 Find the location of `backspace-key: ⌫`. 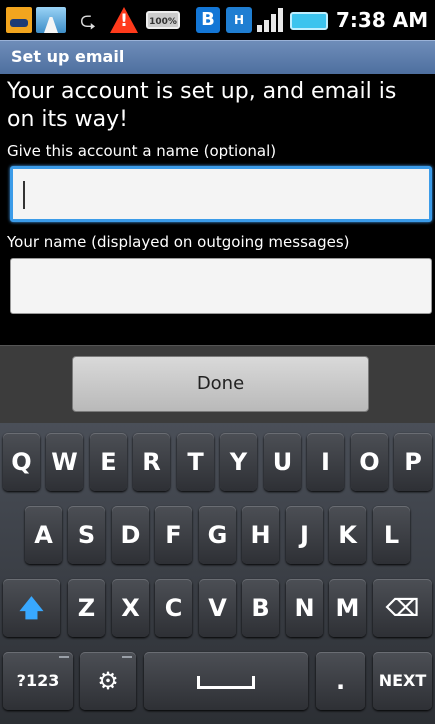

backspace-key: ⌫ is located at coordinates (402, 608).